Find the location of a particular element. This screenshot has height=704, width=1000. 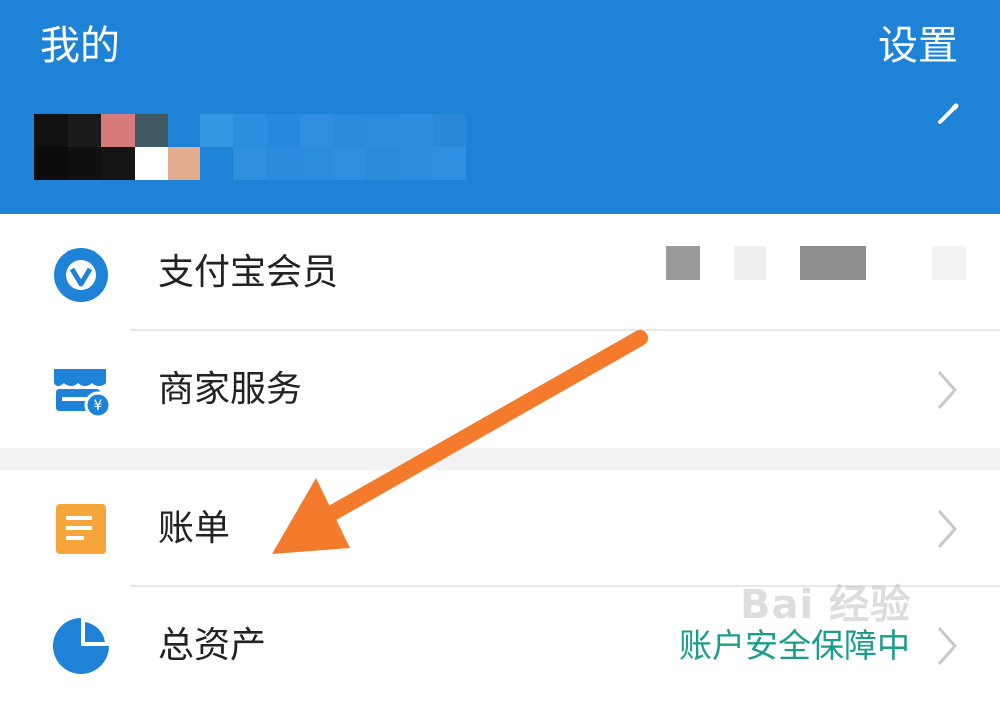

pie-chart-icon is located at coordinates (81, 645).